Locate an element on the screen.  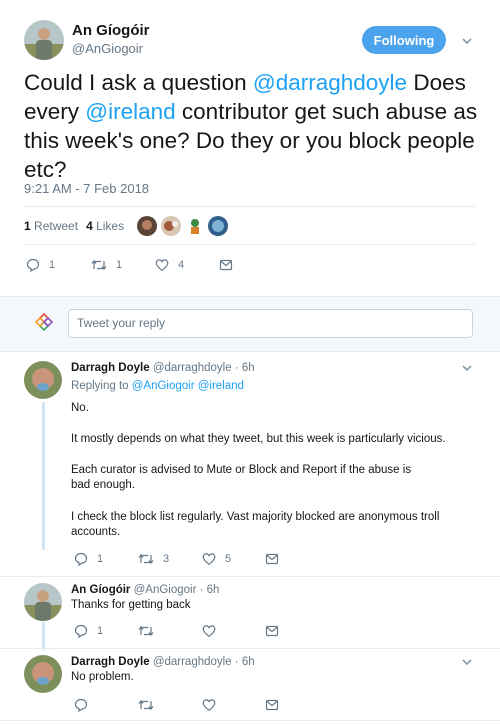
retweet-button: 3 is located at coordinates (153, 559).